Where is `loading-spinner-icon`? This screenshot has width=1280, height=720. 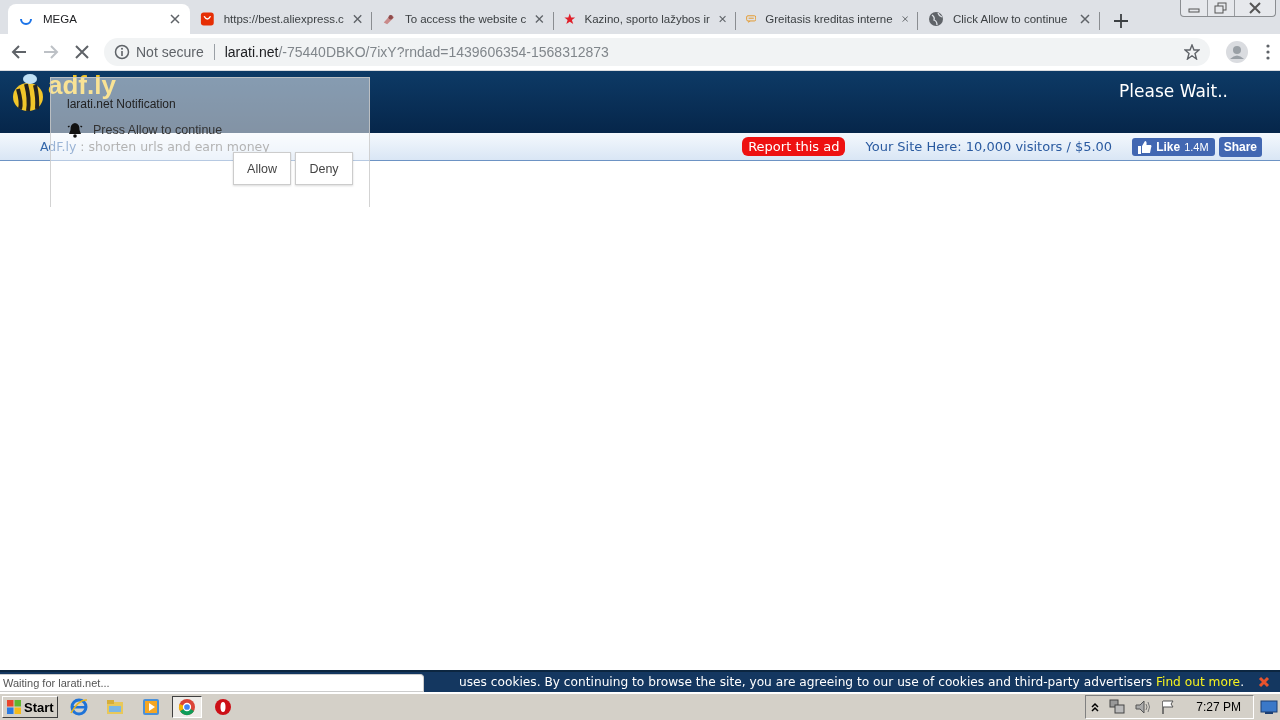
loading-spinner-icon is located at coordinates (26, 21).